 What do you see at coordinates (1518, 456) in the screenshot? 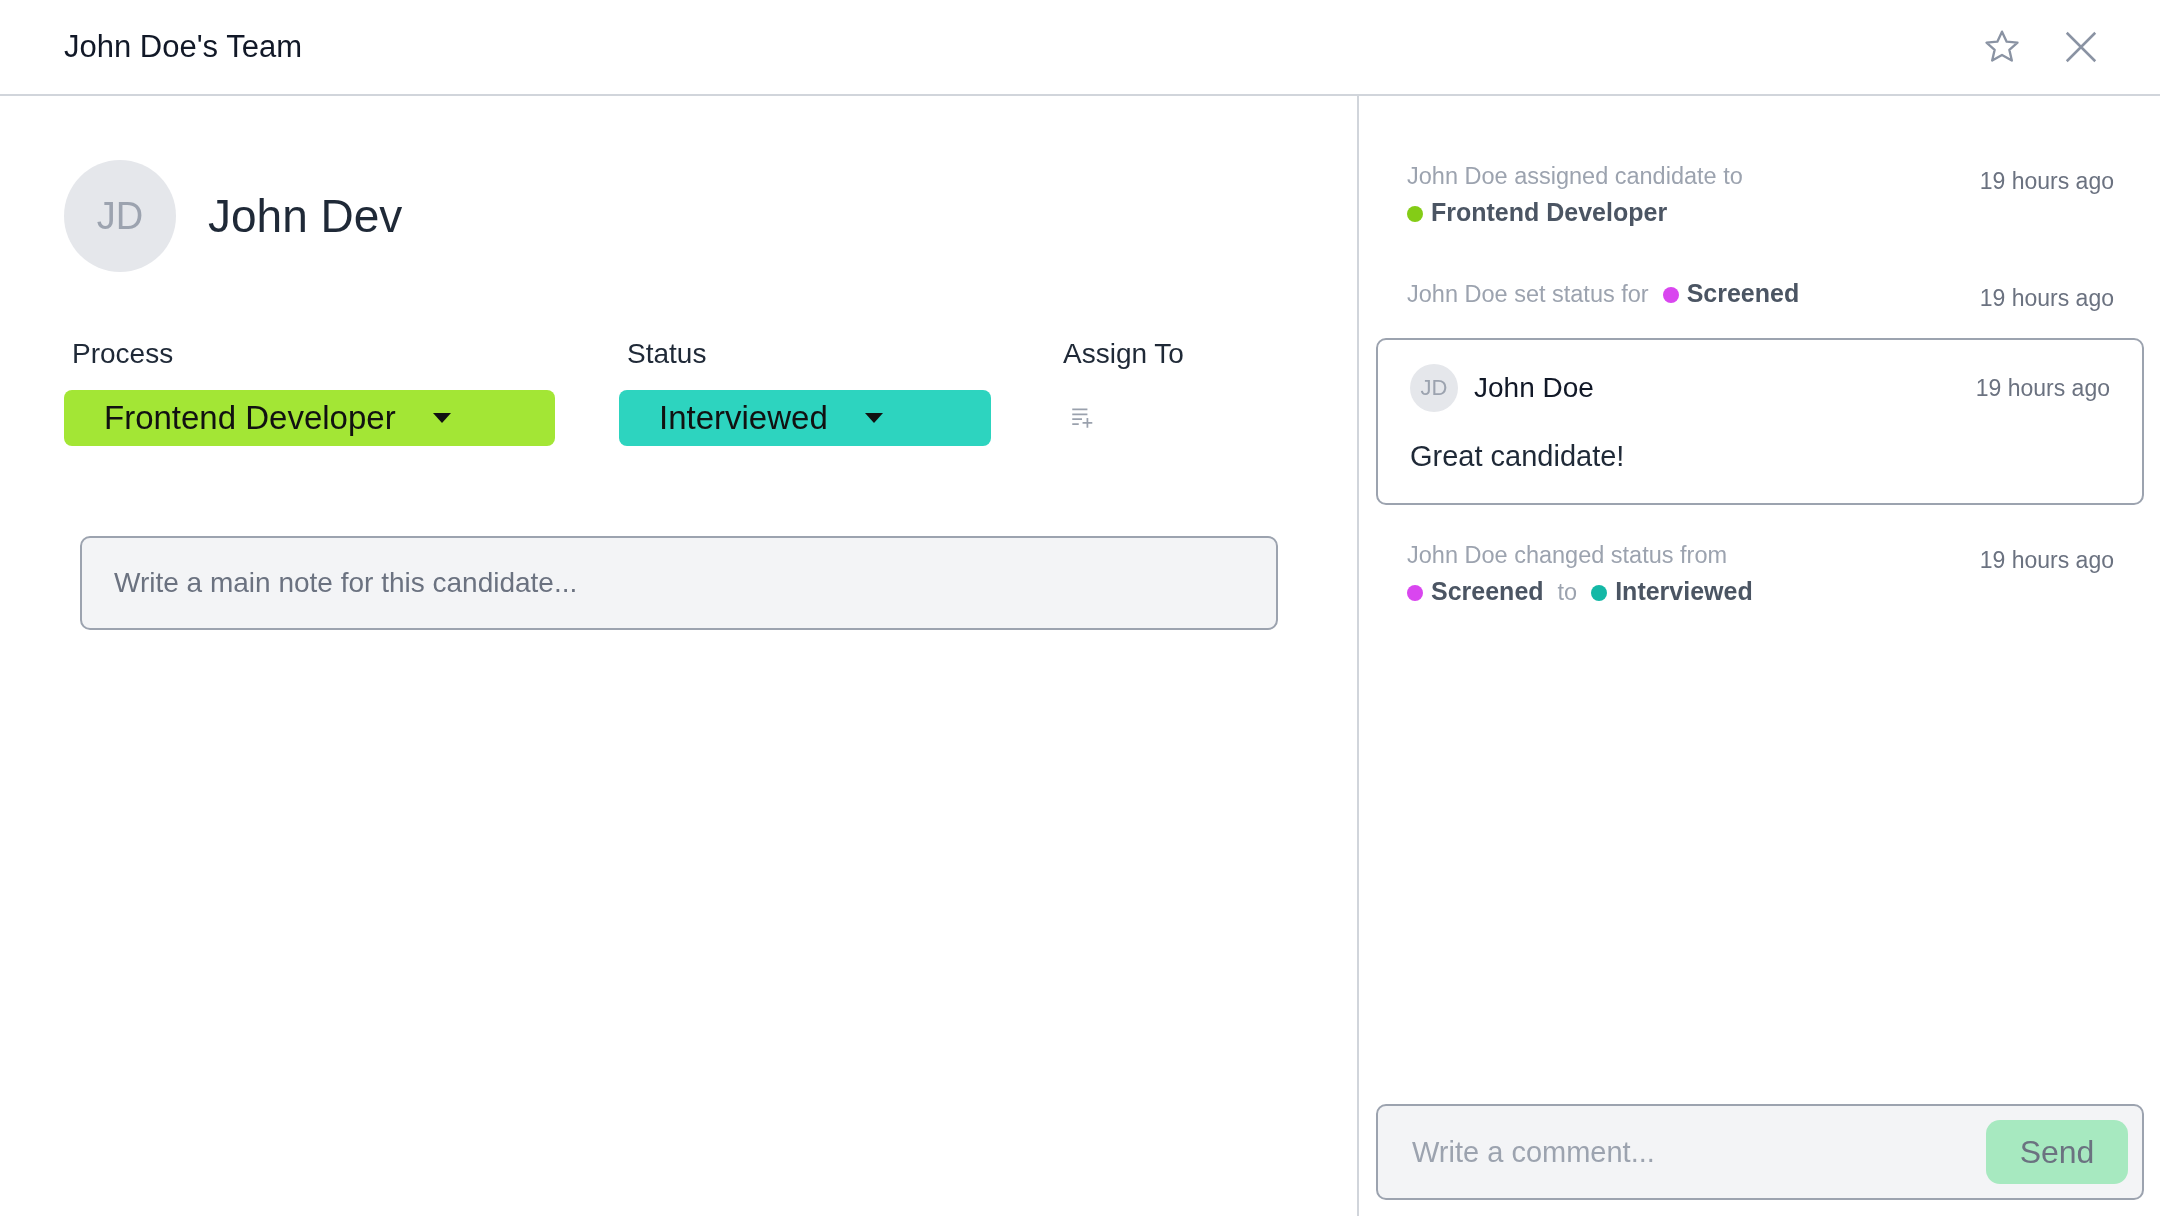
I see `comment-text: Great candidate!` at bounding box center [1518, 456].